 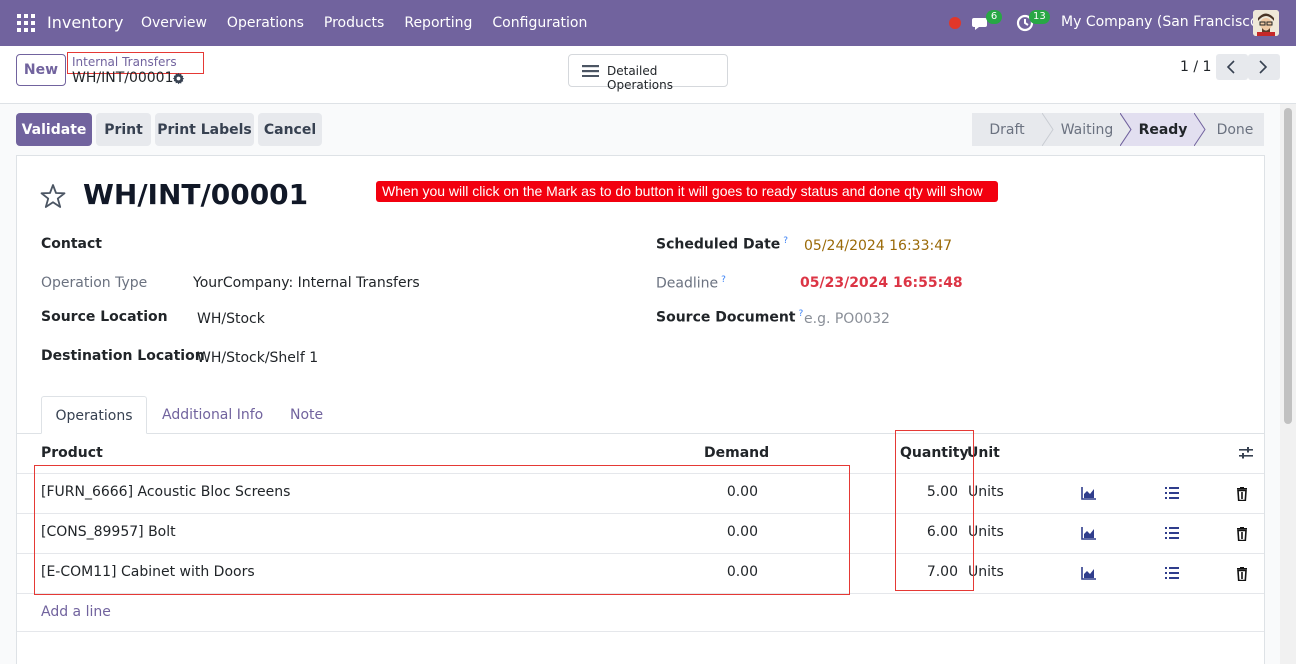 What do you see at coordinates (736, 453) in the screenshot?
I see `column-demand: Demand` at bounding box center [736, 453].